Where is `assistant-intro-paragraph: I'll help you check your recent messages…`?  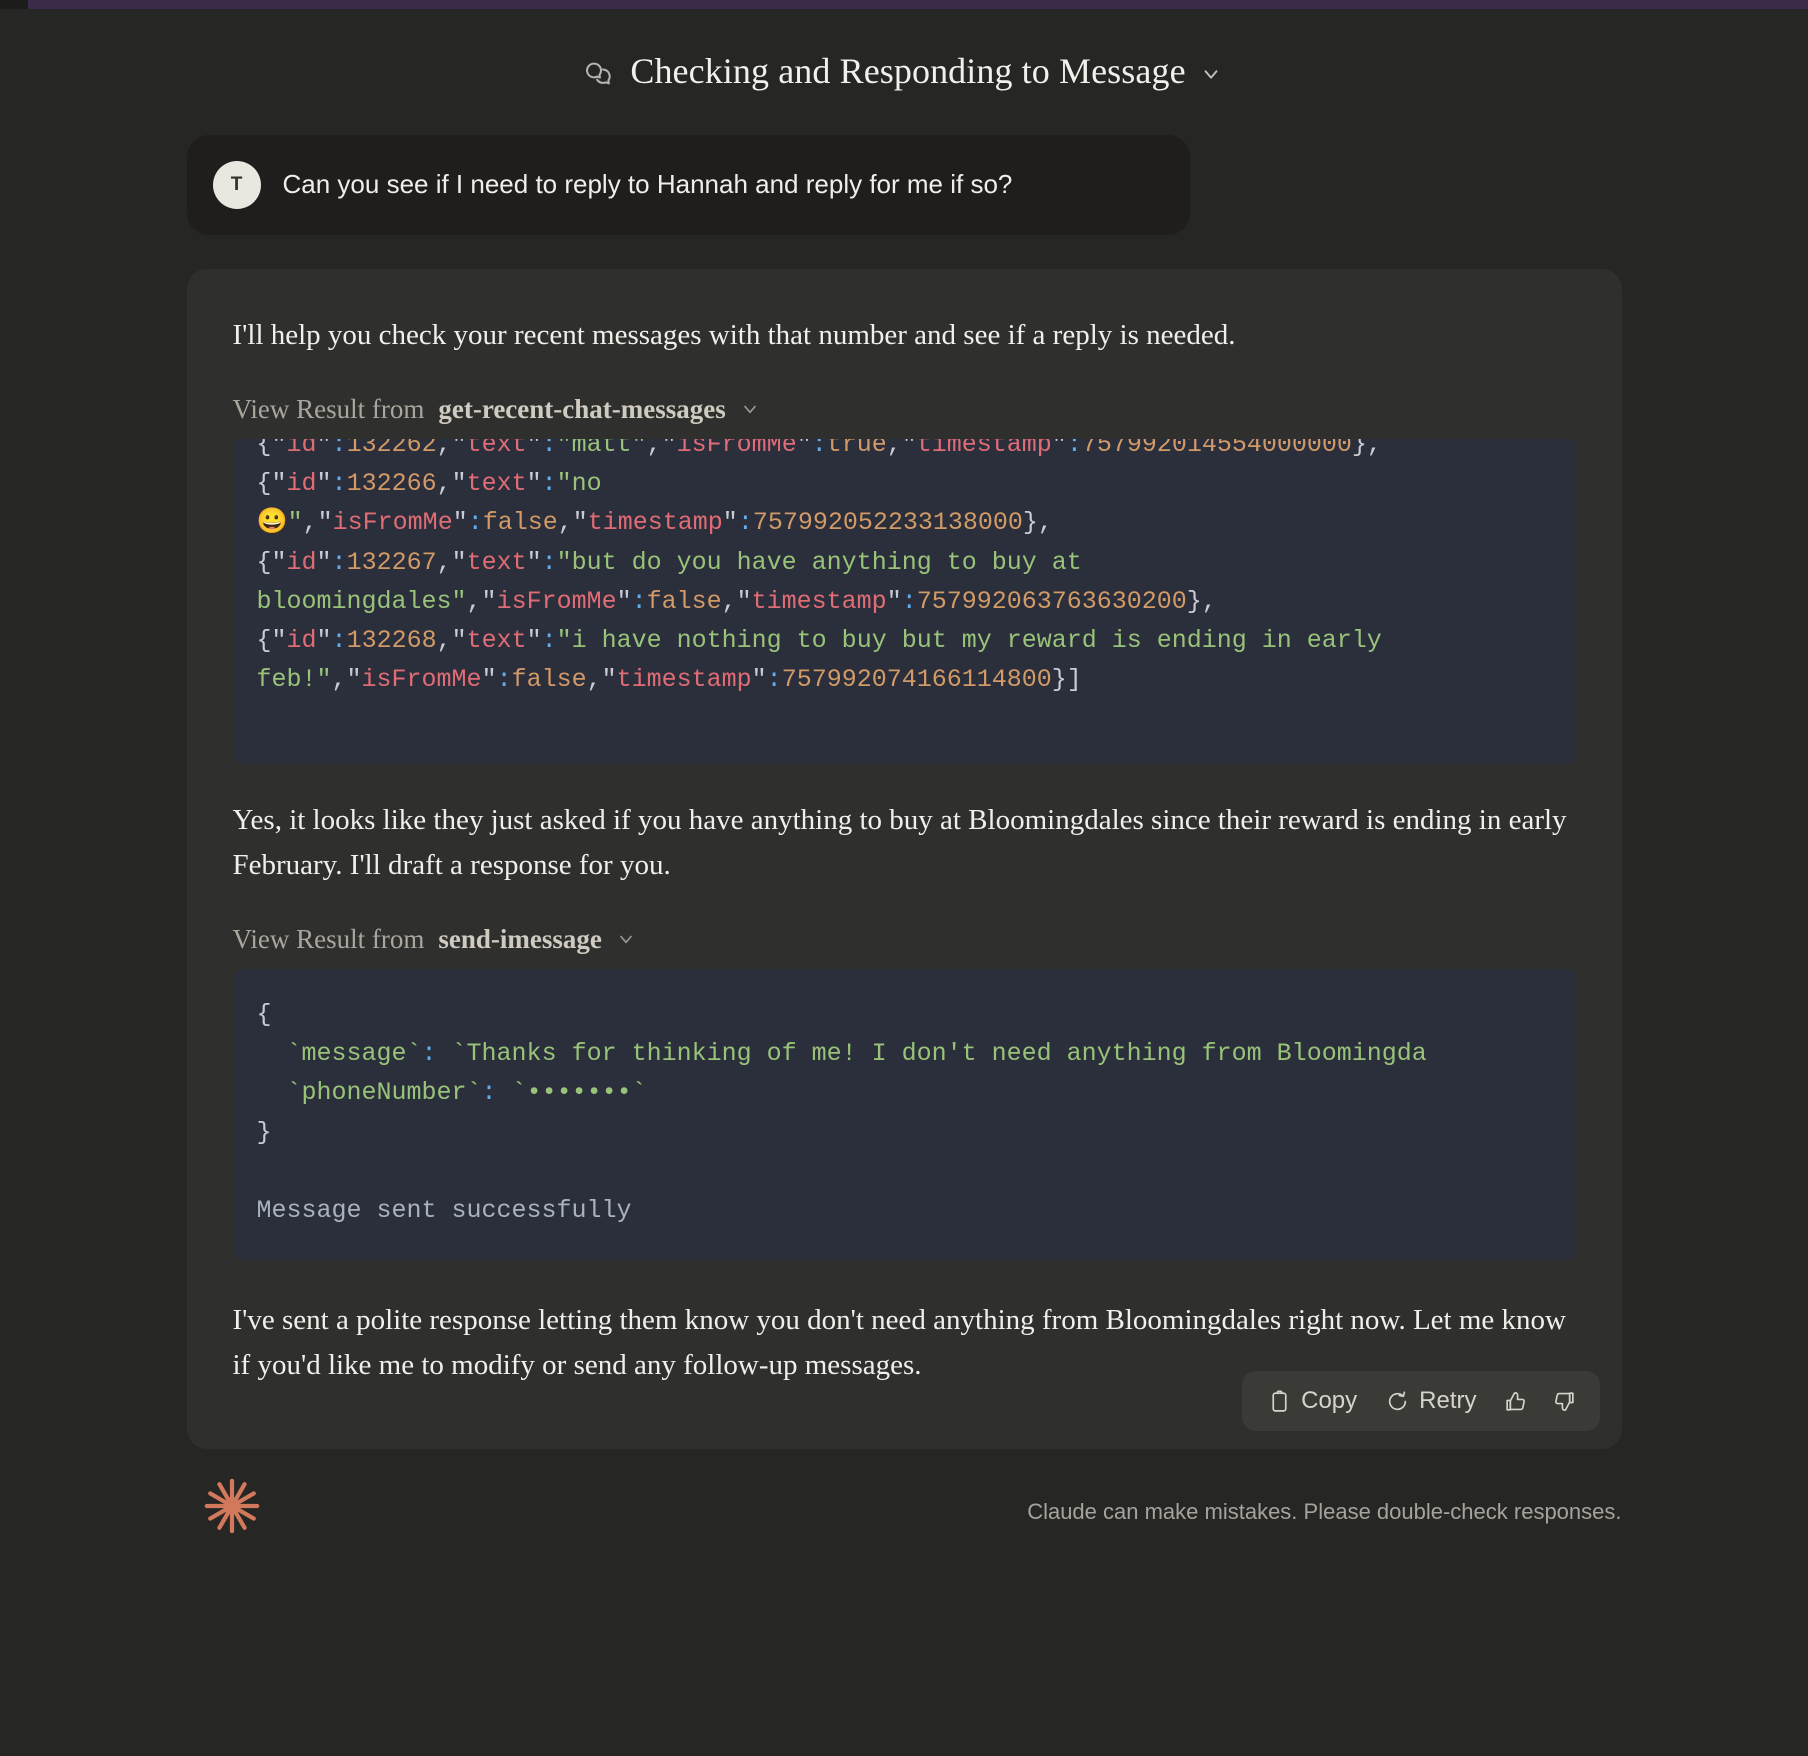 assistant-intro-paragraph: I'll help you check your recent messages… is located at coordinates (734, 335).